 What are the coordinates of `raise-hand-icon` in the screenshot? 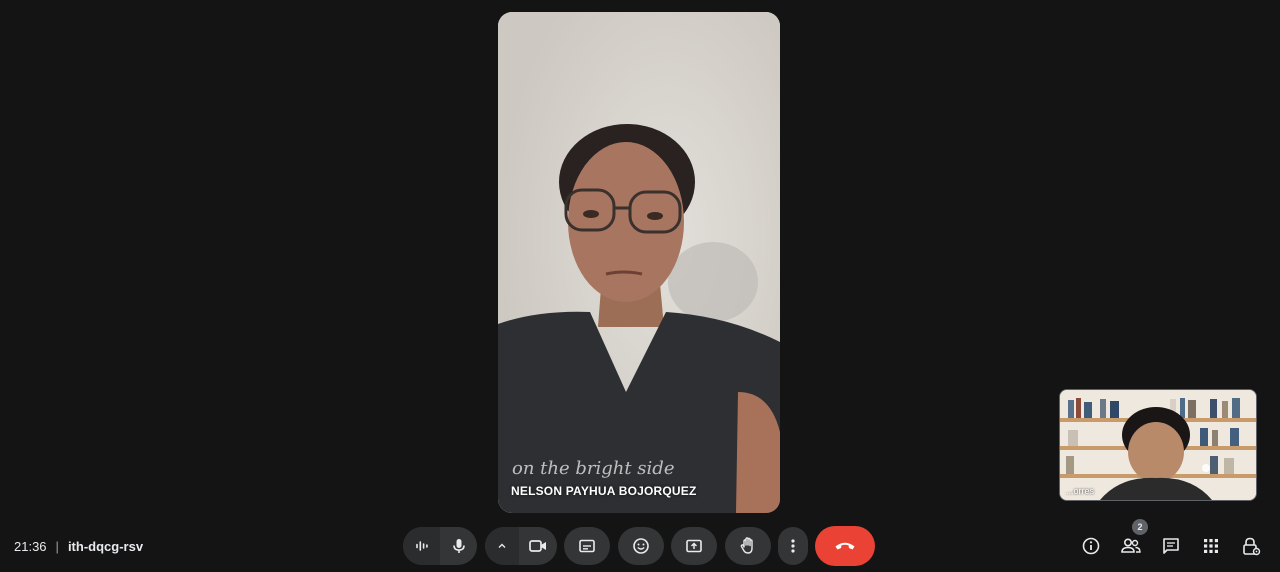 It's located at (746, 545).